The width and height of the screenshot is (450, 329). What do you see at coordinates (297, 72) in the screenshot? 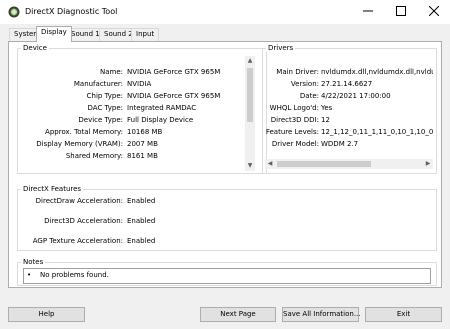
I see `driver-label: Main Driver:` at bounding box center [297, 72].